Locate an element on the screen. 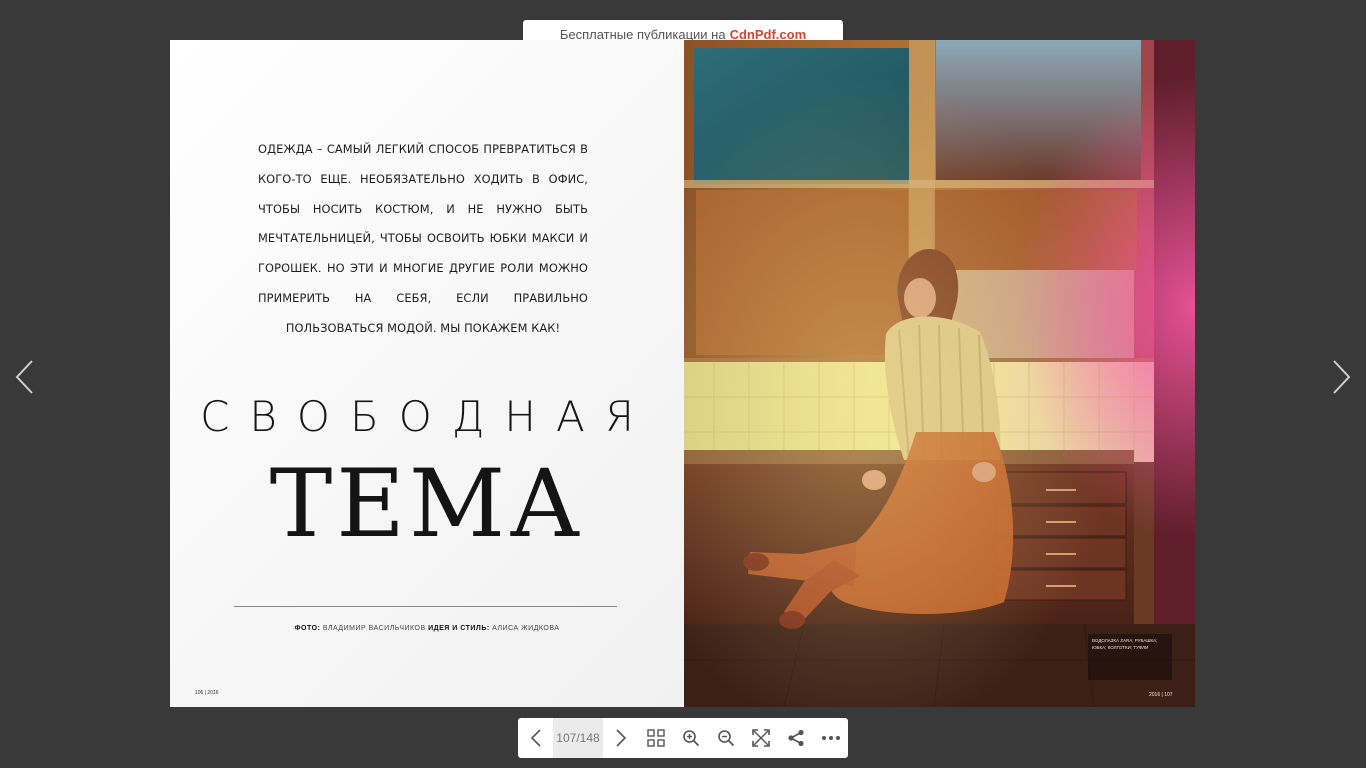 The height and width of the screenshot is (768, 1366). zoom-in-icon is located at coordinates (690, 738).